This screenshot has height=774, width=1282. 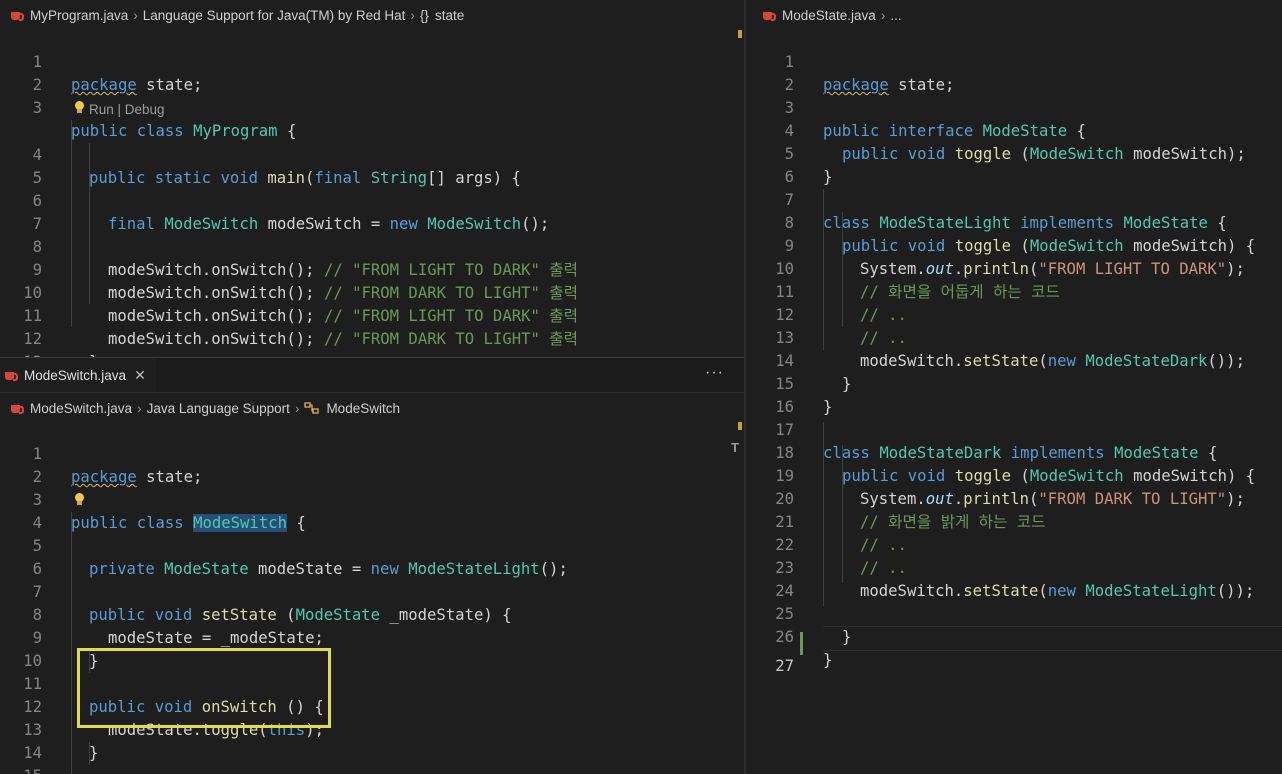 What do you see at coordinates (1014, 578) in the screenshot?
I see `code-line: 24` at bounding box center [1014, 578].